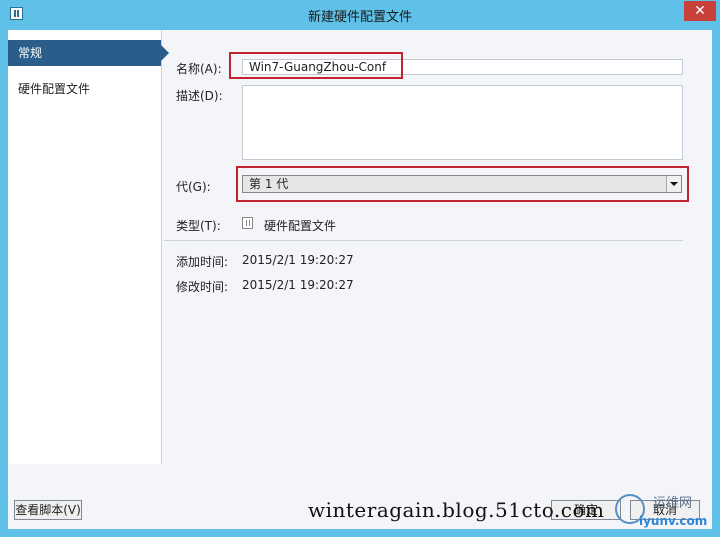 The image size is (720, 537). What do you see at coordinates (359, 17) in the screenshot?
I see `window-title: 新建硬件配置文件` at bounding box center [359, 17].